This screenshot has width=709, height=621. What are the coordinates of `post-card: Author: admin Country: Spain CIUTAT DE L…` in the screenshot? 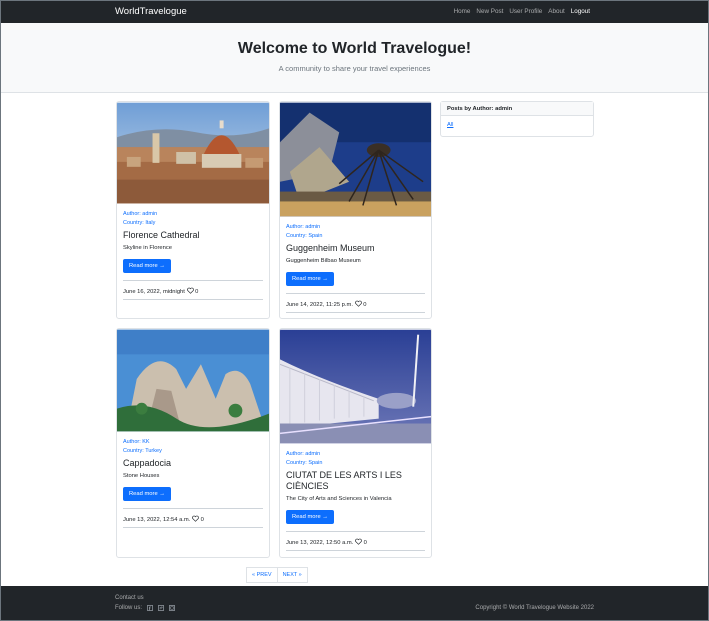 It's located at (355, 443).